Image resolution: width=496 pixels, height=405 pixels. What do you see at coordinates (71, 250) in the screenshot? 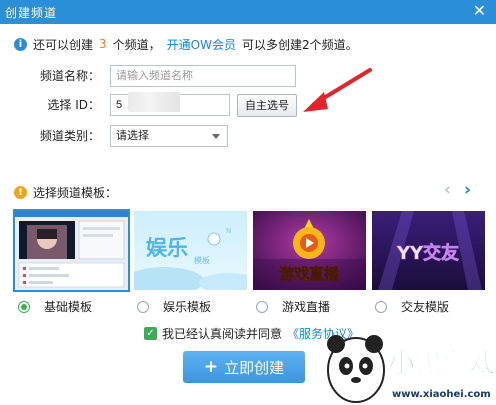
I see `template-thumb-basic` at bounding box center [71, 250].